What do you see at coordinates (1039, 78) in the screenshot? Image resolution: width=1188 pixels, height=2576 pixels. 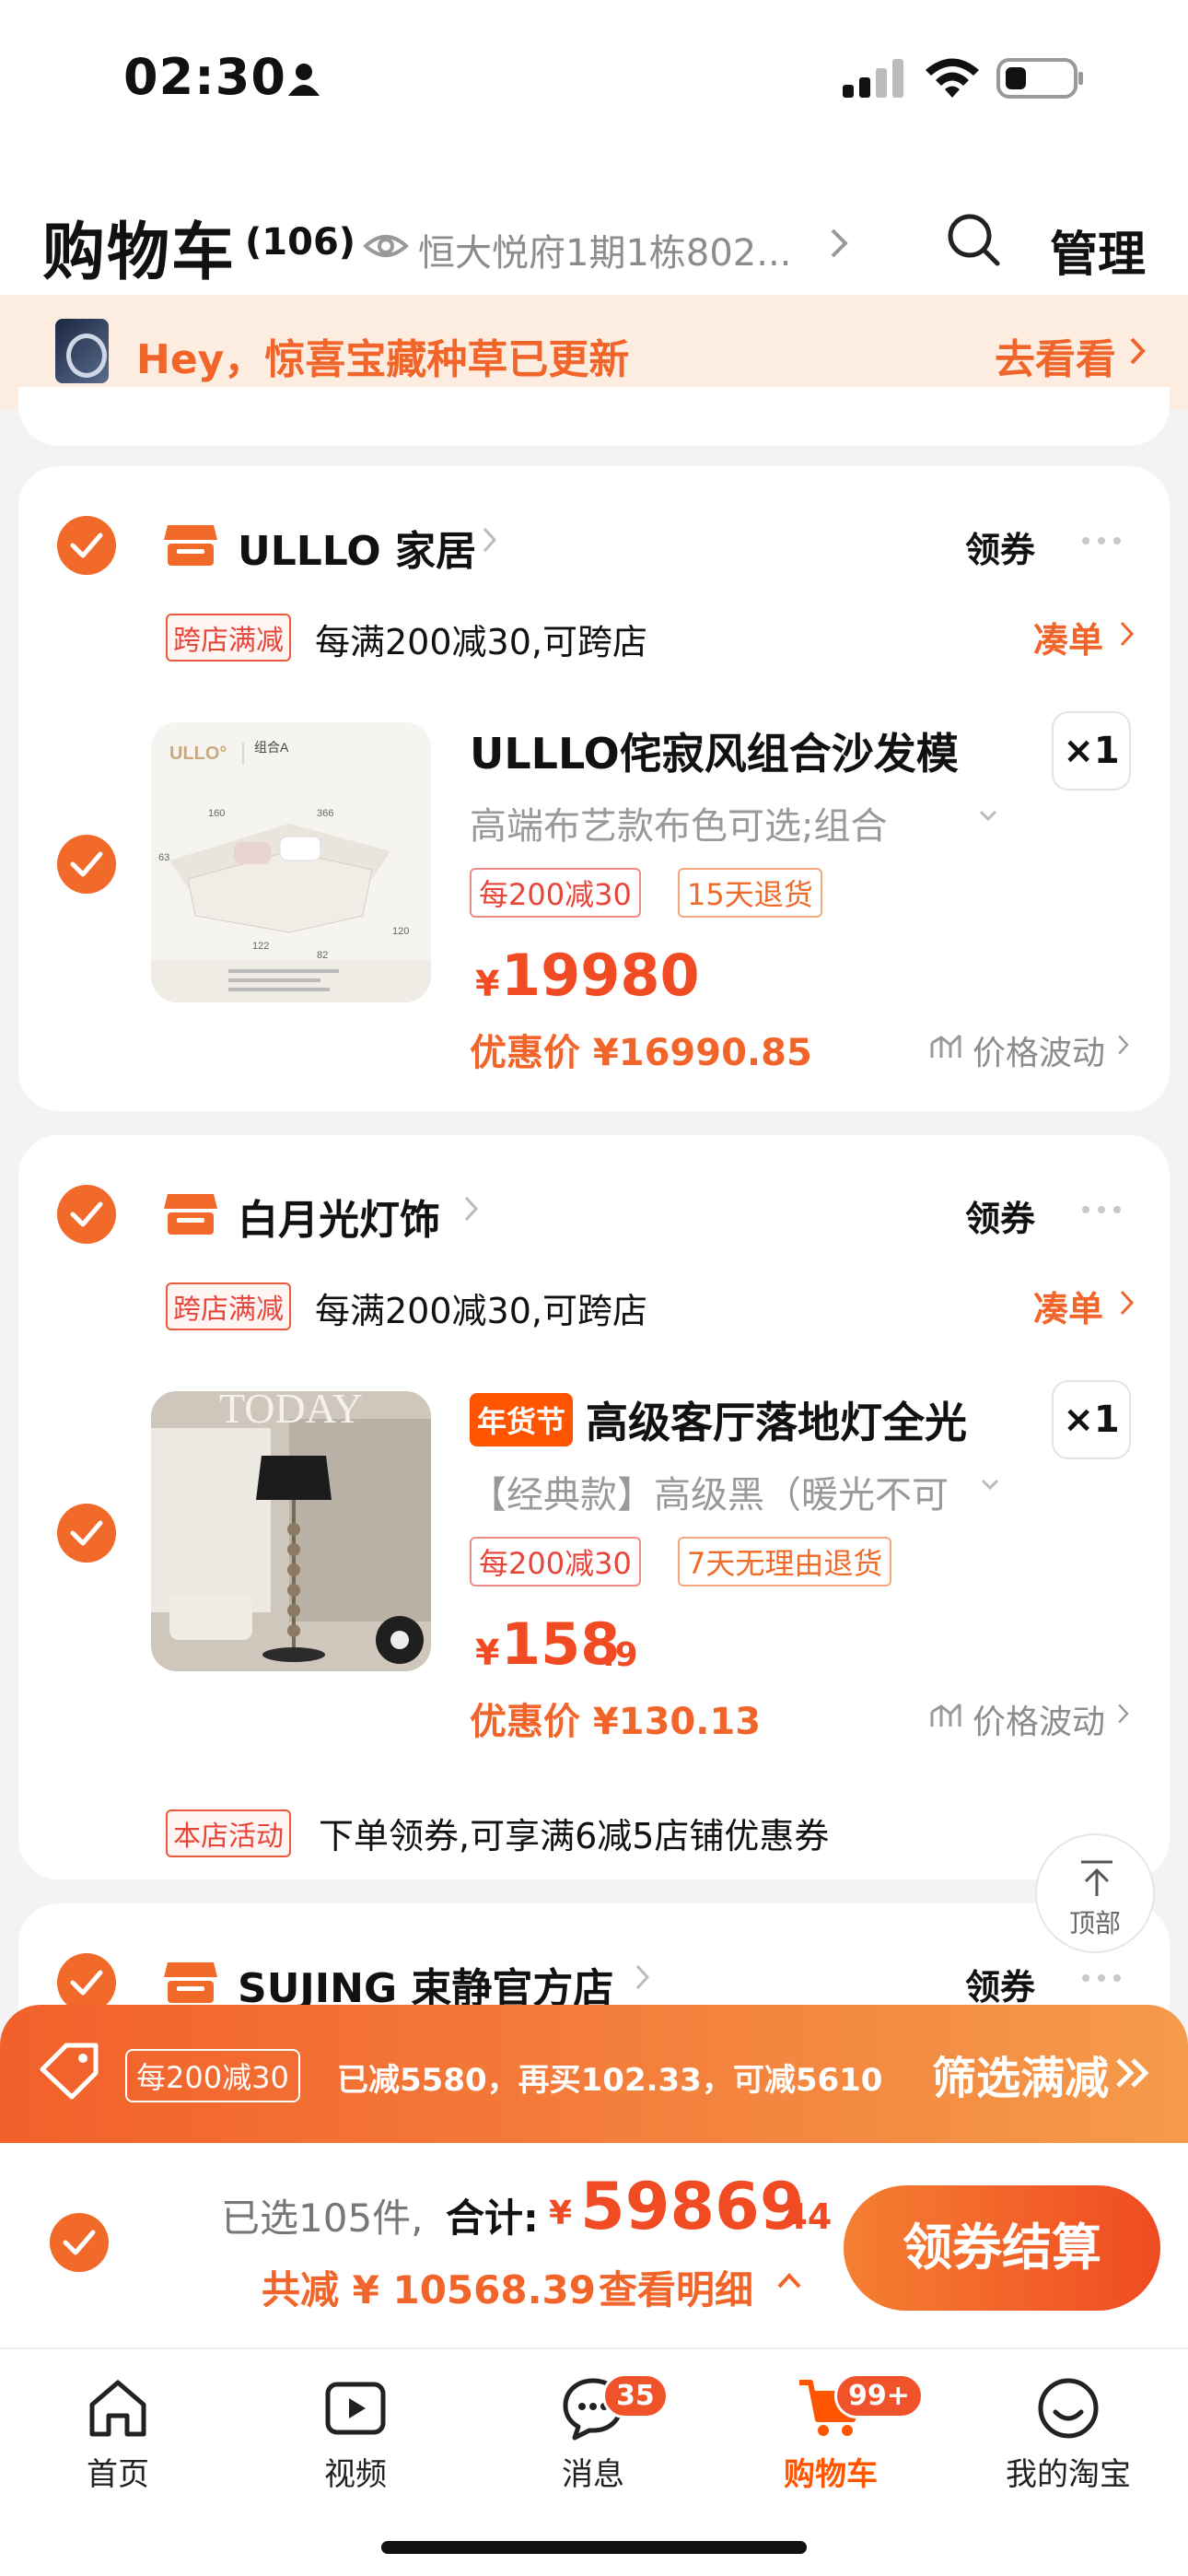 I see `battery-icon` at bounding box center [1039, 78].